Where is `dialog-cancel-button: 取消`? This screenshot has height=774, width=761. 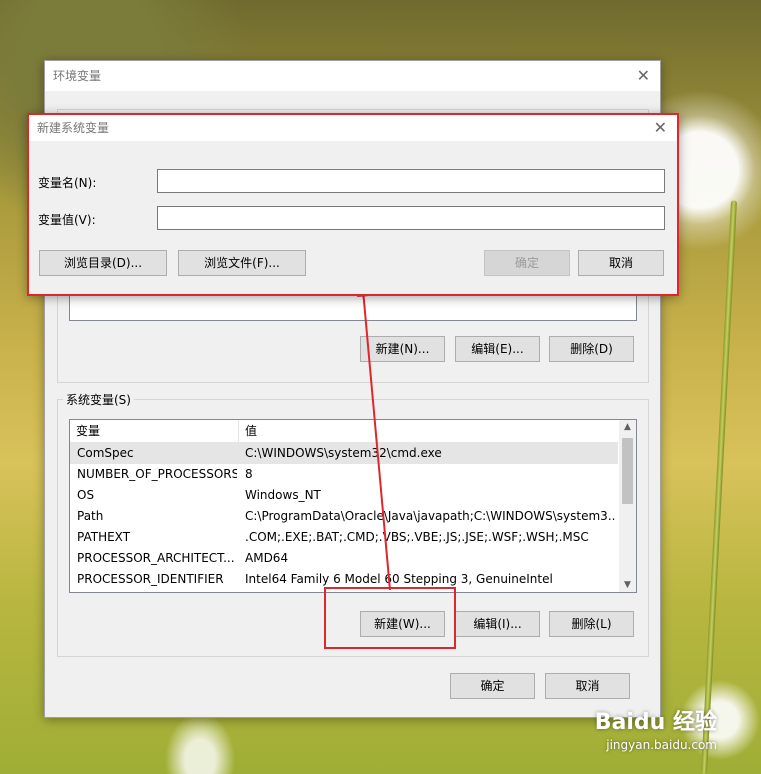 dialog-cancel-button: 取消 is located at coordinates (621, 263).